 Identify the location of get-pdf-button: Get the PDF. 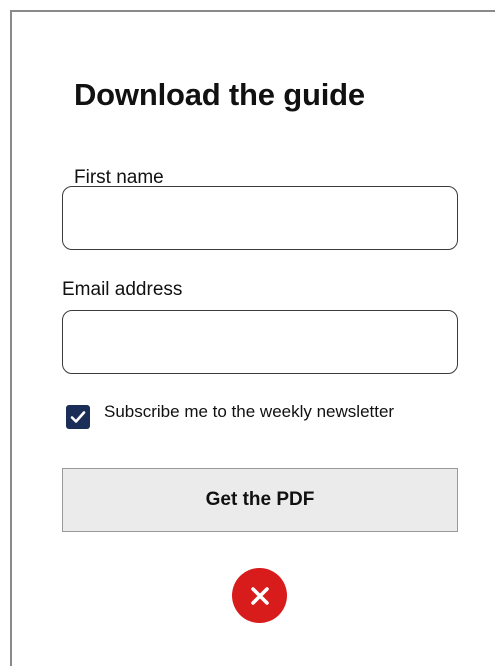
(260, 500).